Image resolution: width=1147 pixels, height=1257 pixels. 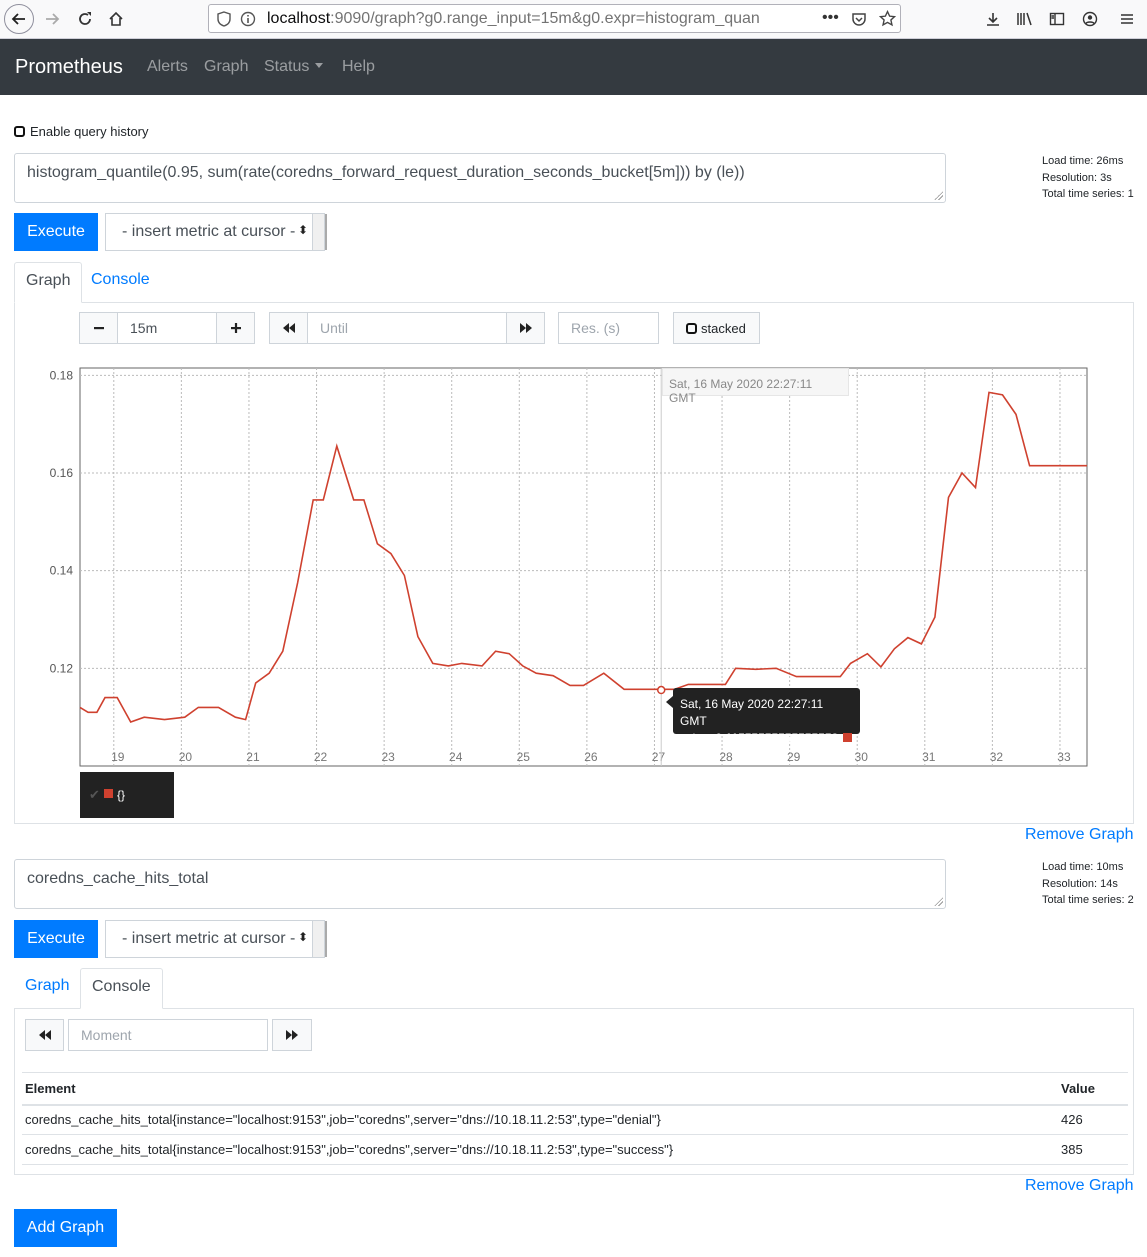 What do you see at coordinates (62, 473) in the screenshot?
I see `y-tick-label: 0.16` at bounding box center [62, 473].